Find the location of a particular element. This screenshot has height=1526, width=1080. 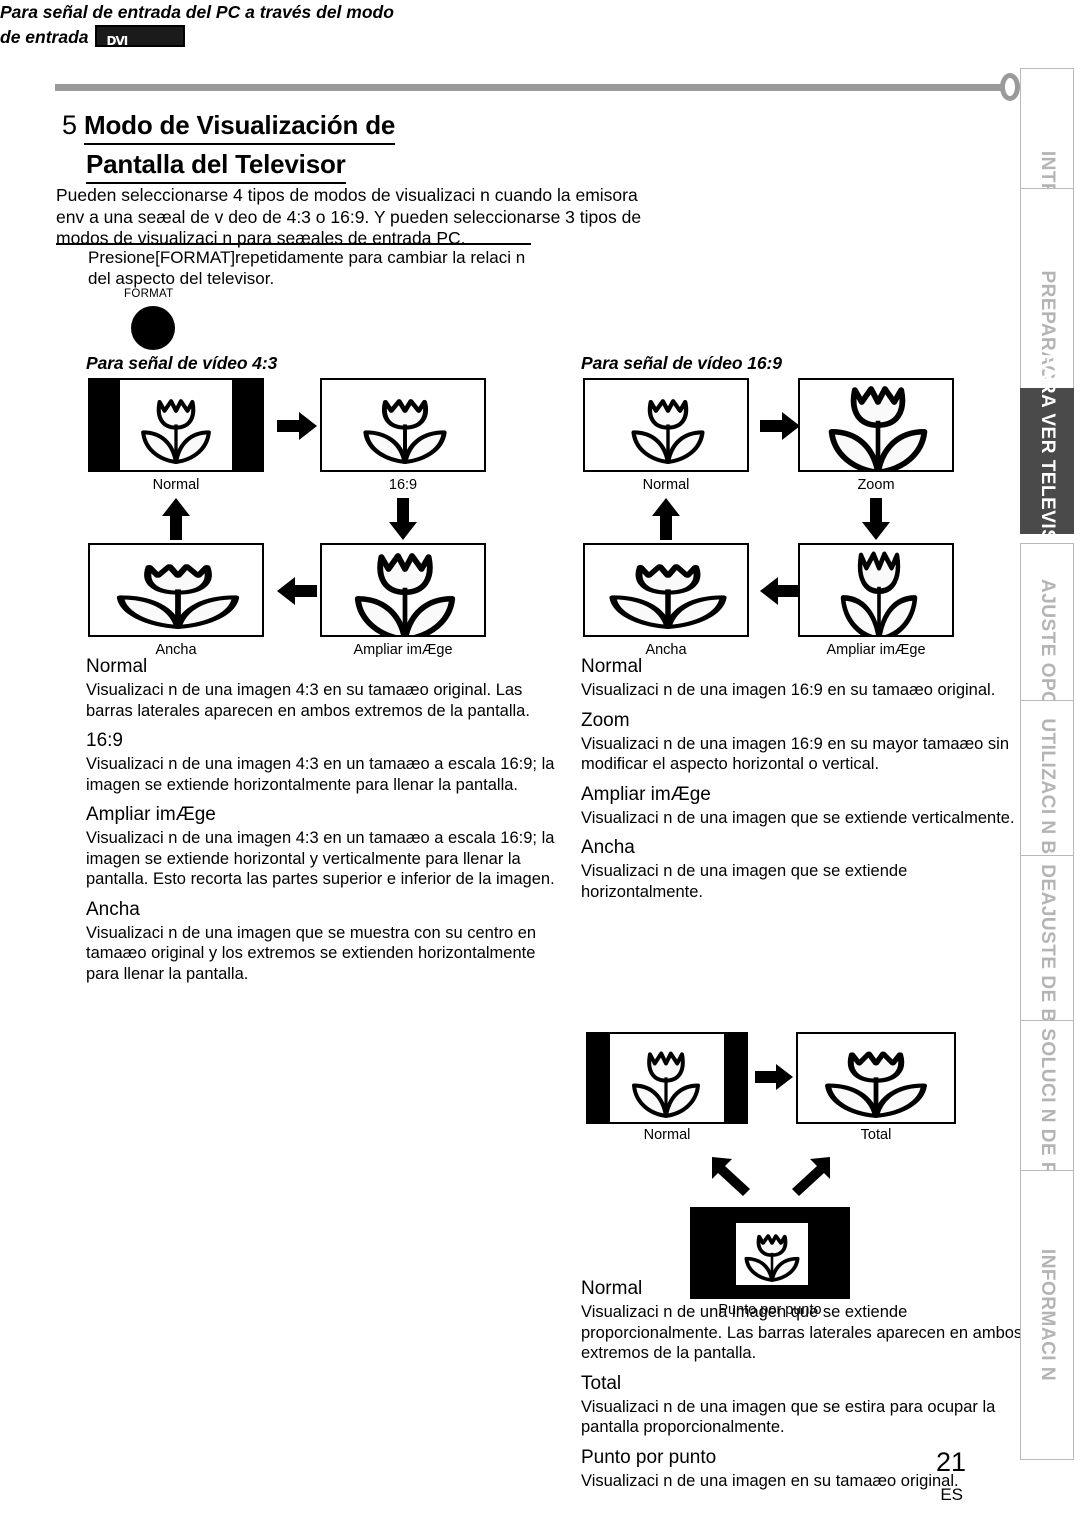

sidebar-item-label: PARA VER TELEVISI N is located at coordinates (1047, 461).